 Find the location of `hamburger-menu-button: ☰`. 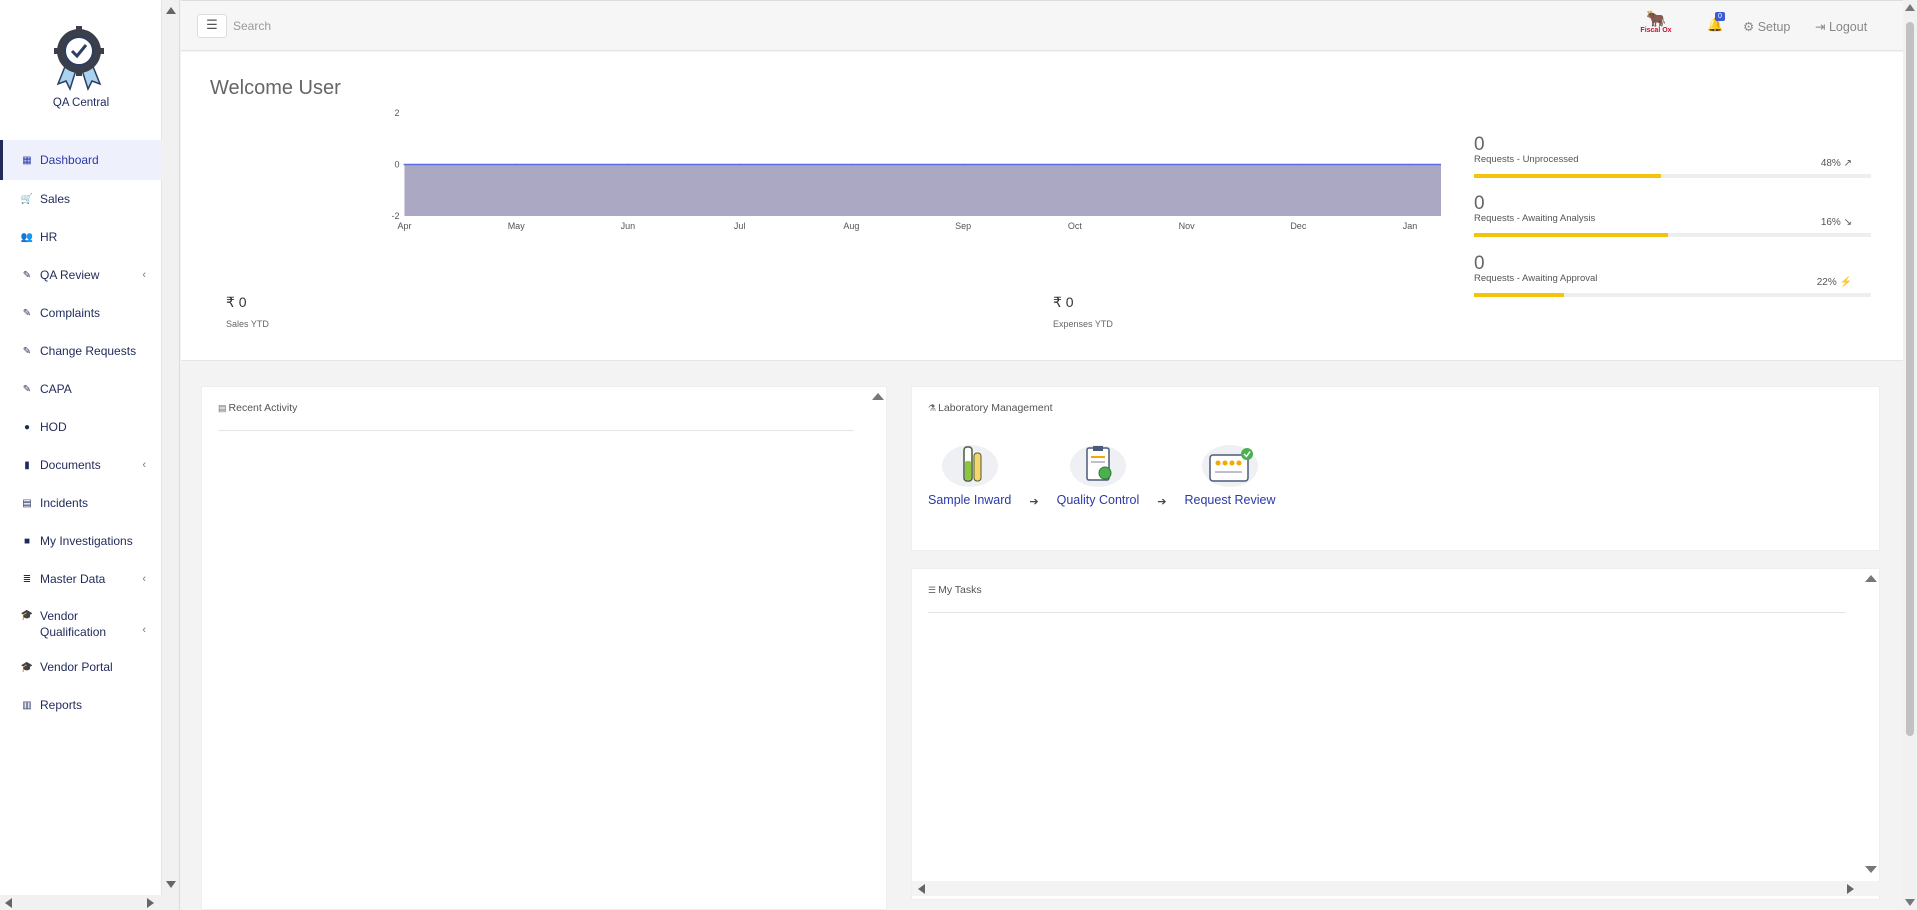

hamburger-menu-button: ☰ is located at coordinates (212, 26).